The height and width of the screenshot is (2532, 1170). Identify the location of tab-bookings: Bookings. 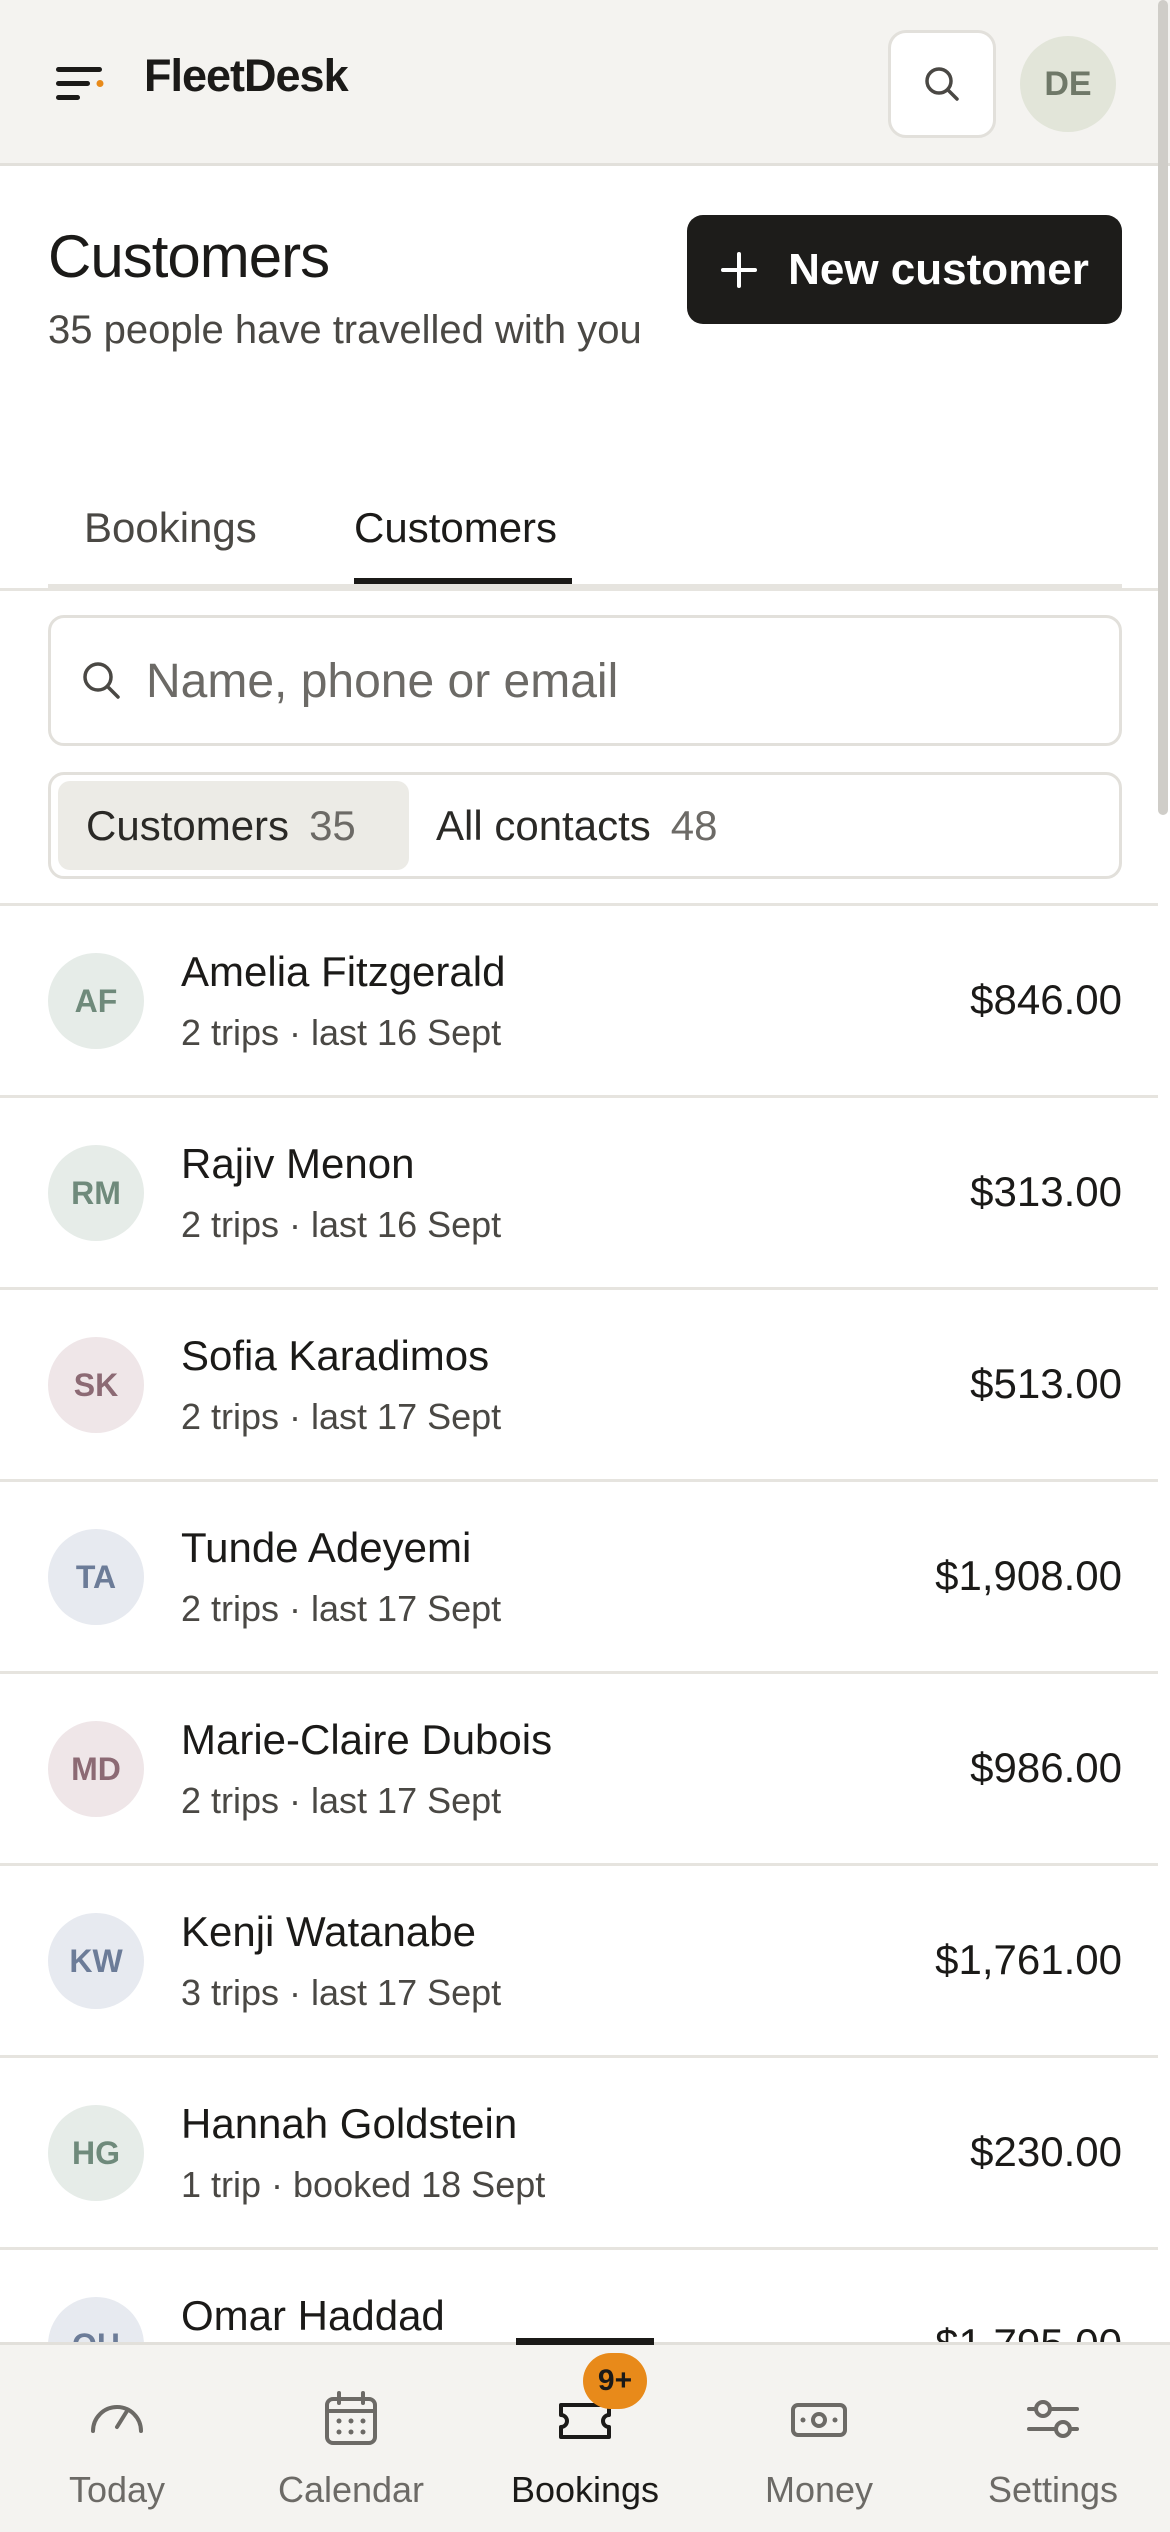
(170, 528).